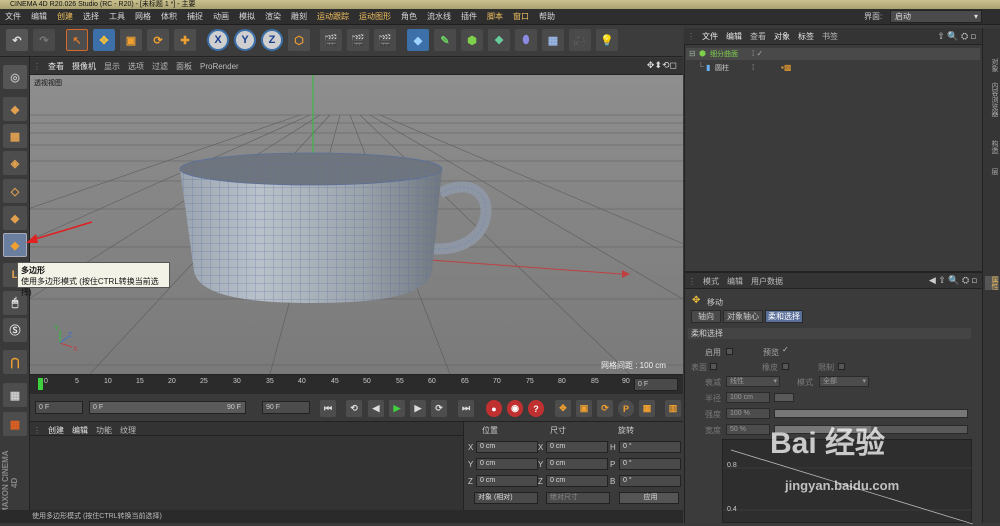  I want to click on scale-tool-button: ▣, so click(131, 40).